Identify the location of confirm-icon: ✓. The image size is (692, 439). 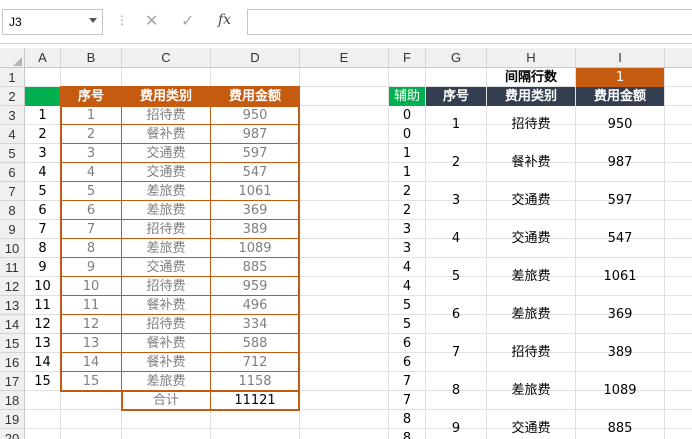
(187, 20).